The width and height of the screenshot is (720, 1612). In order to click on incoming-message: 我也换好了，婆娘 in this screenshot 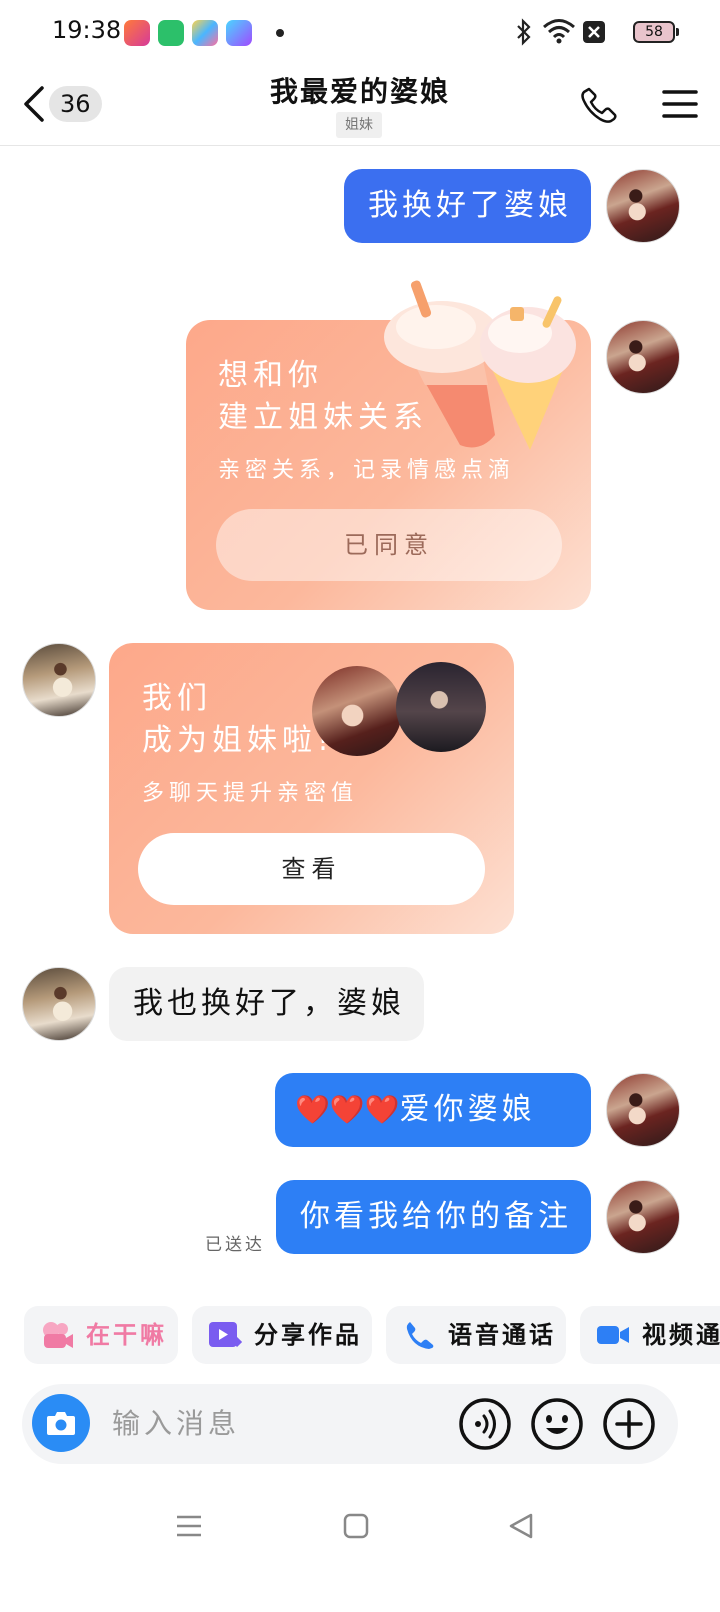, I will do `click(266, 1004)`.